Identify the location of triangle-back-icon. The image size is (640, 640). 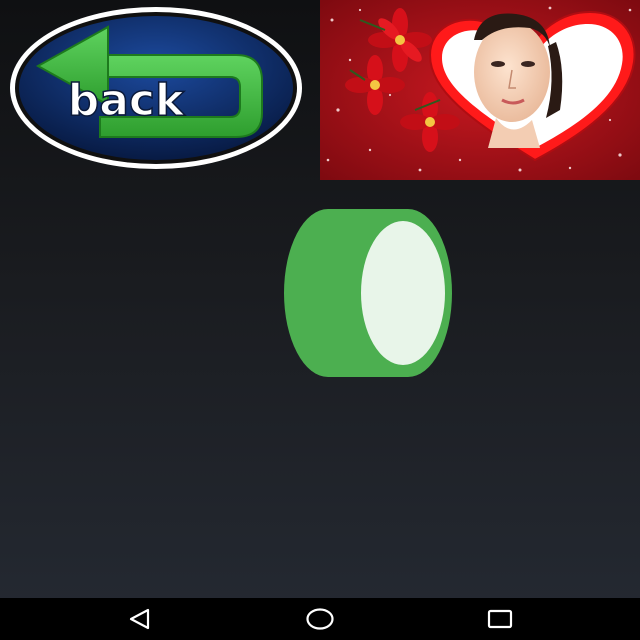
(139, 619).